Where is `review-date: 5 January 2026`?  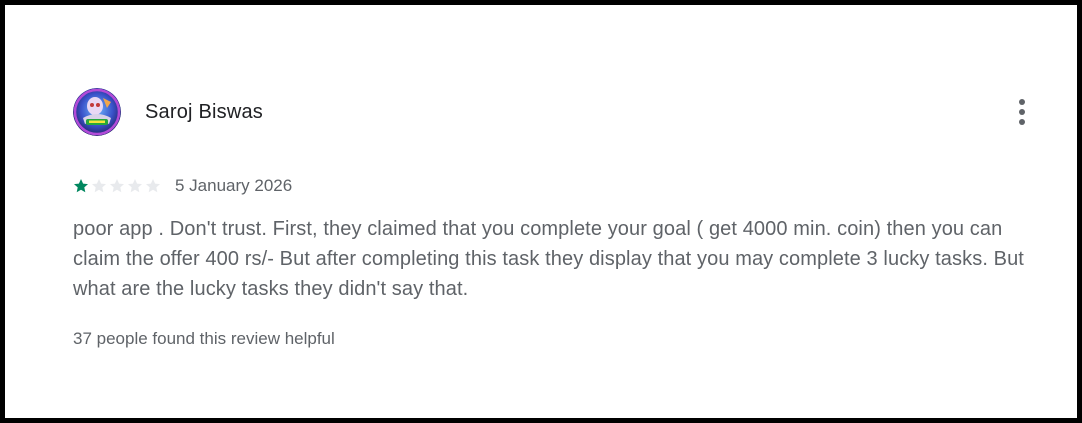 review-date: 5 January 2026 is located at coordinates (234, 185).